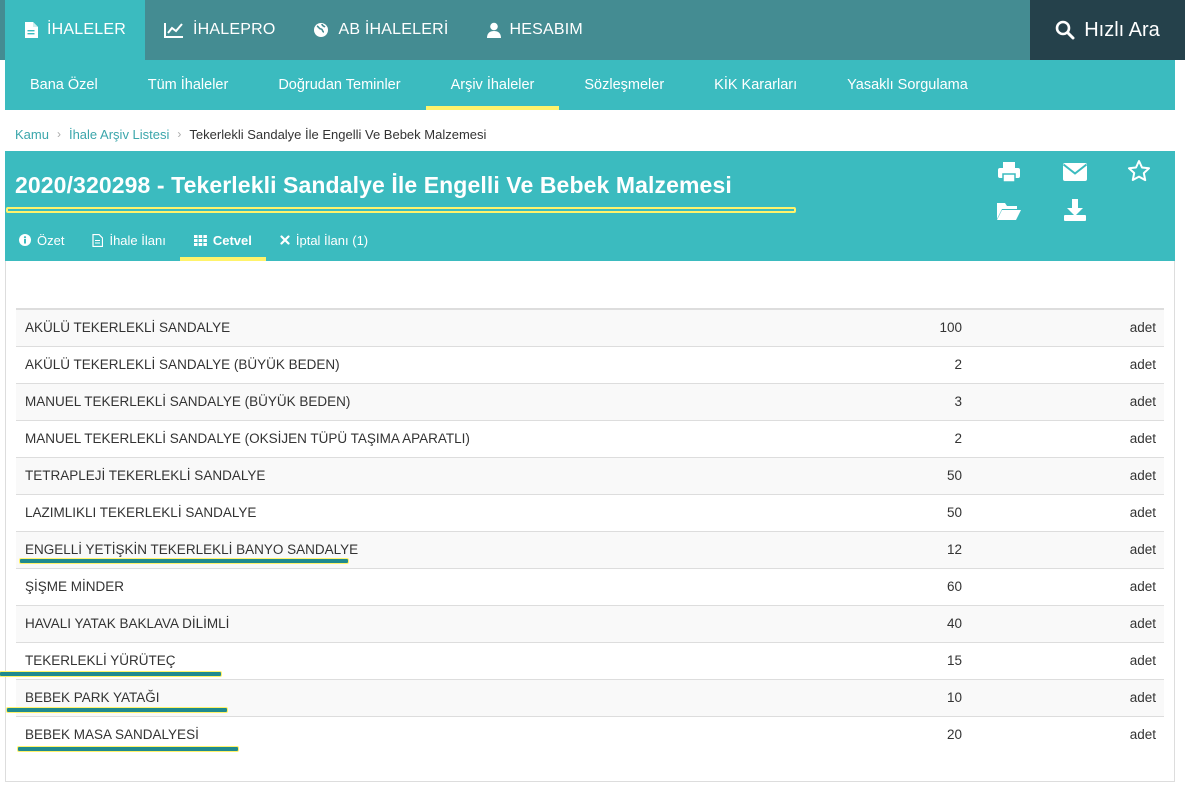  I want to click on file-icon, so click(98, 240).